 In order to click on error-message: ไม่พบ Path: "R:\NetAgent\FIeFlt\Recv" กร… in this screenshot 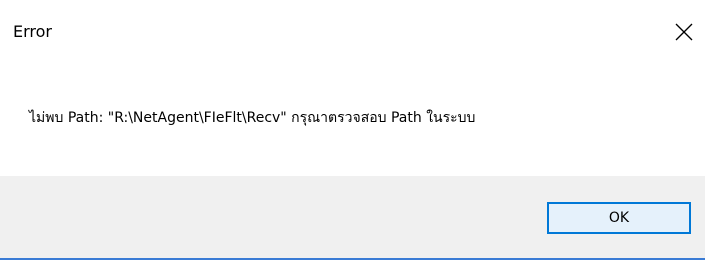, I will do `click(252, 118)`.